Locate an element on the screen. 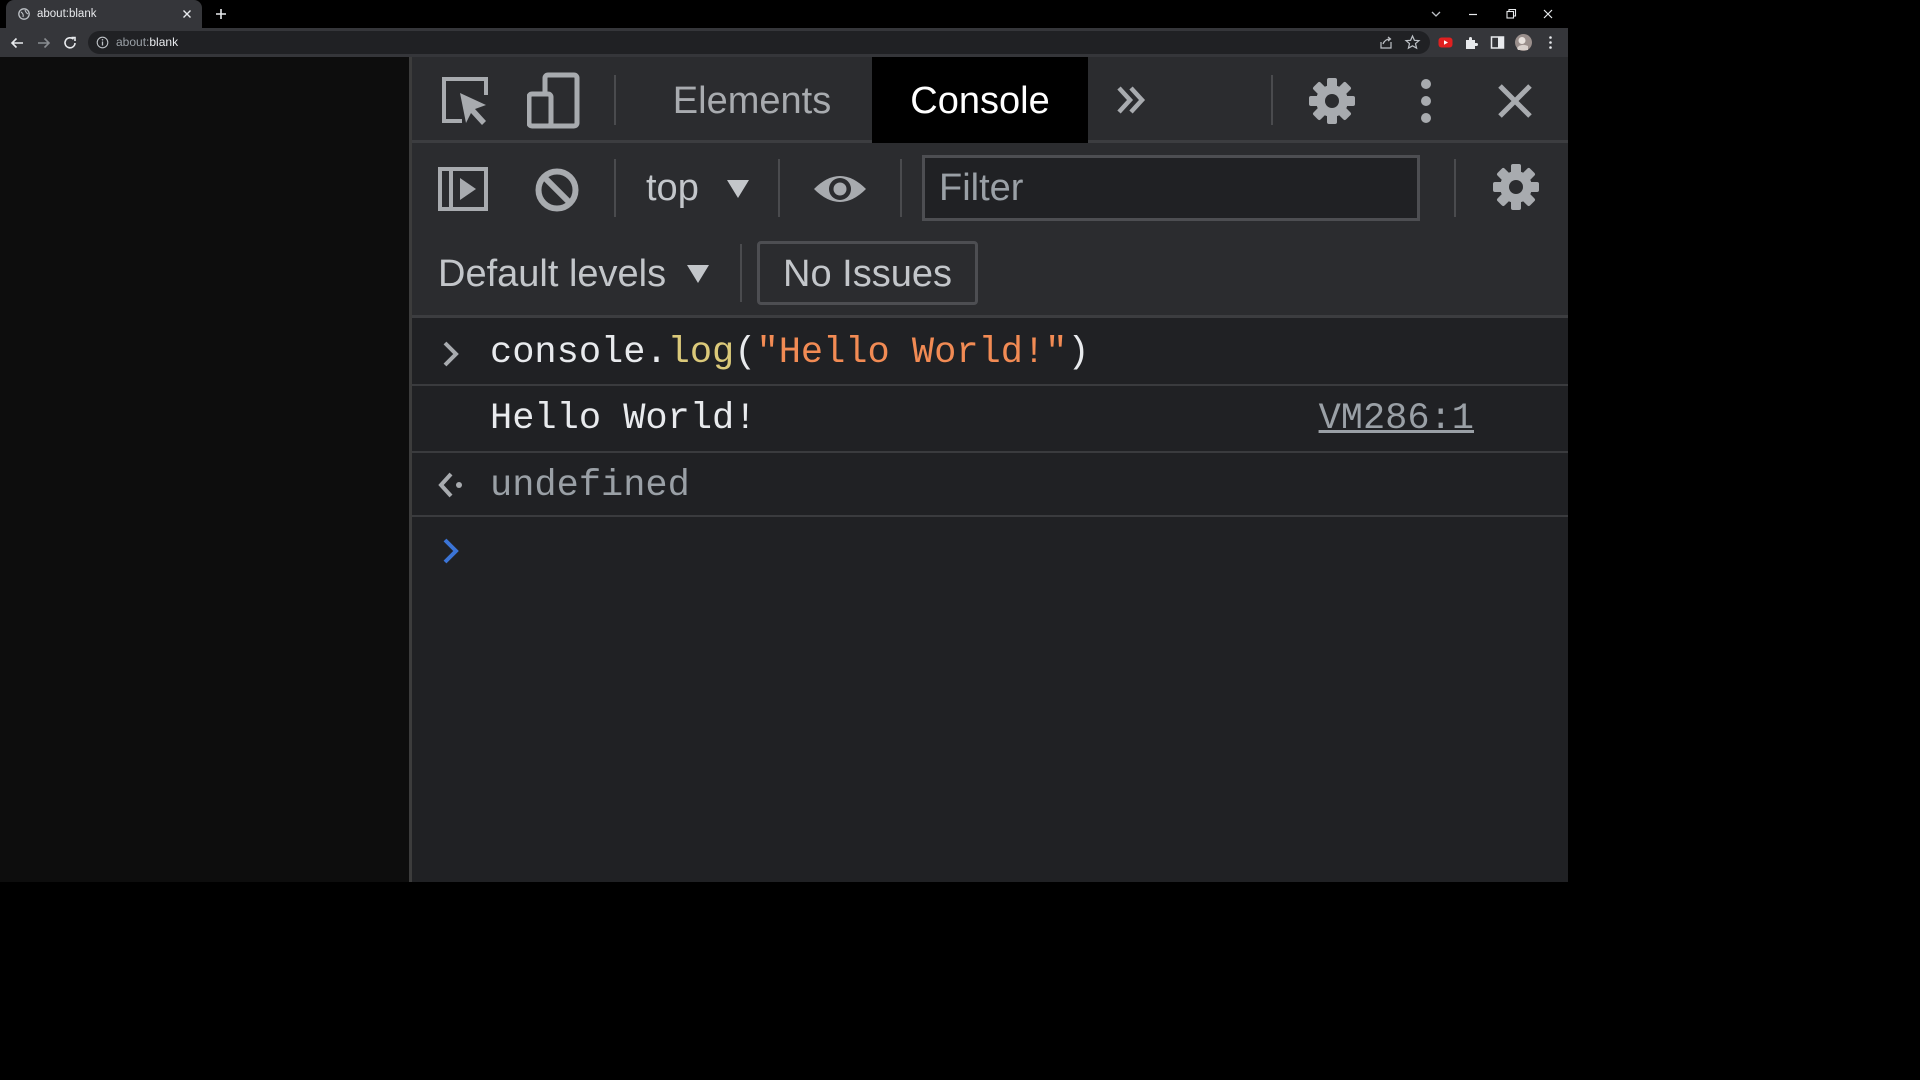 The height and width of the screenshot is (1080, 1920). youtube-extension-icon is located at coordinates (1445, 42).